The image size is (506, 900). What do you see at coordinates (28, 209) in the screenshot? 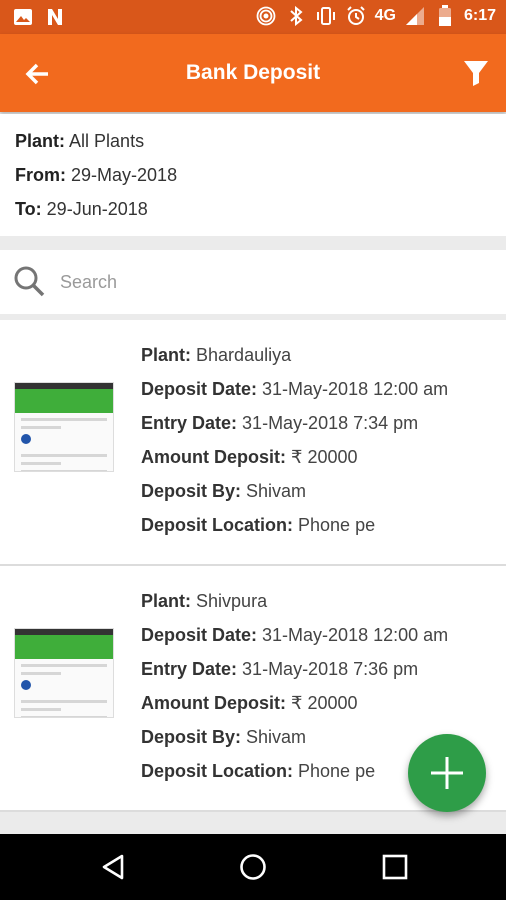
I see `filter-to-label: To:` at bounding box center [28, 209].